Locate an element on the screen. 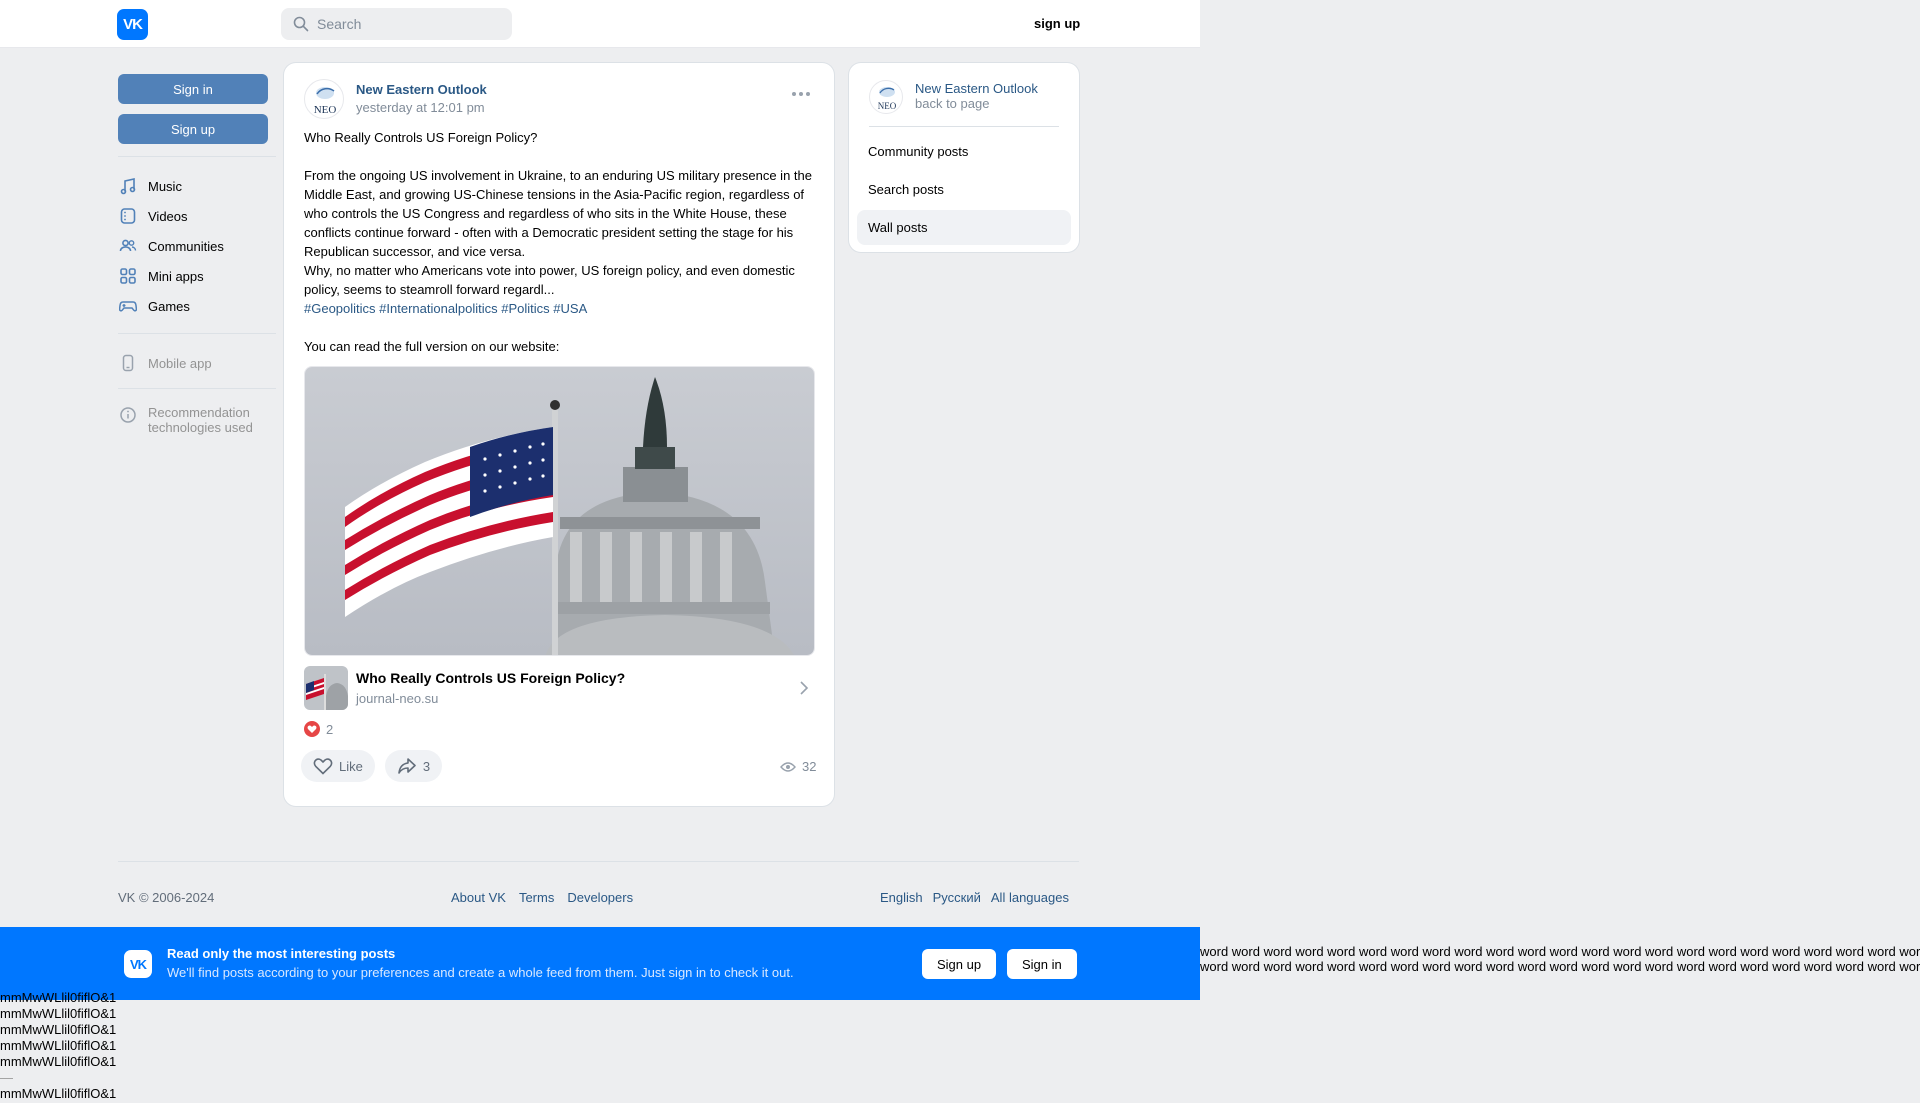 The width and height of the screenshot is (1920, 1103). sidebar-item-communities: Communities is located at coordinates (197, 246).